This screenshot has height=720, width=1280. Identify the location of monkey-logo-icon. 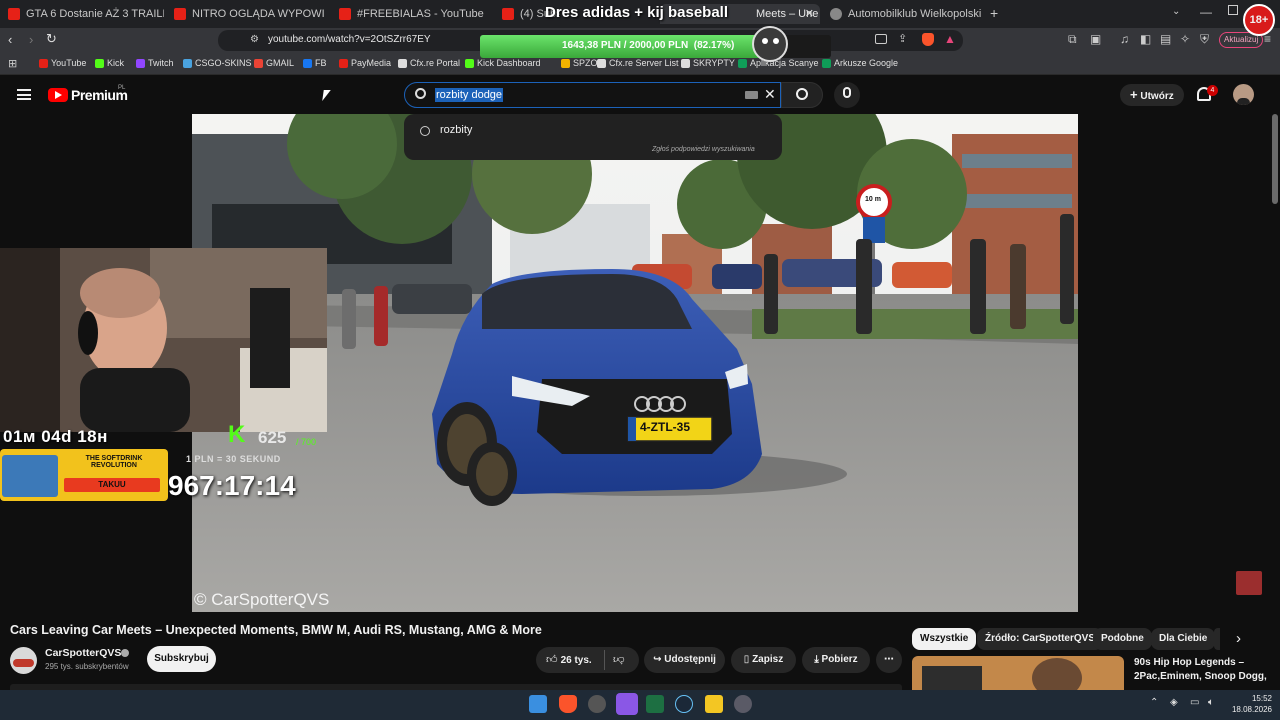
(770, 44).